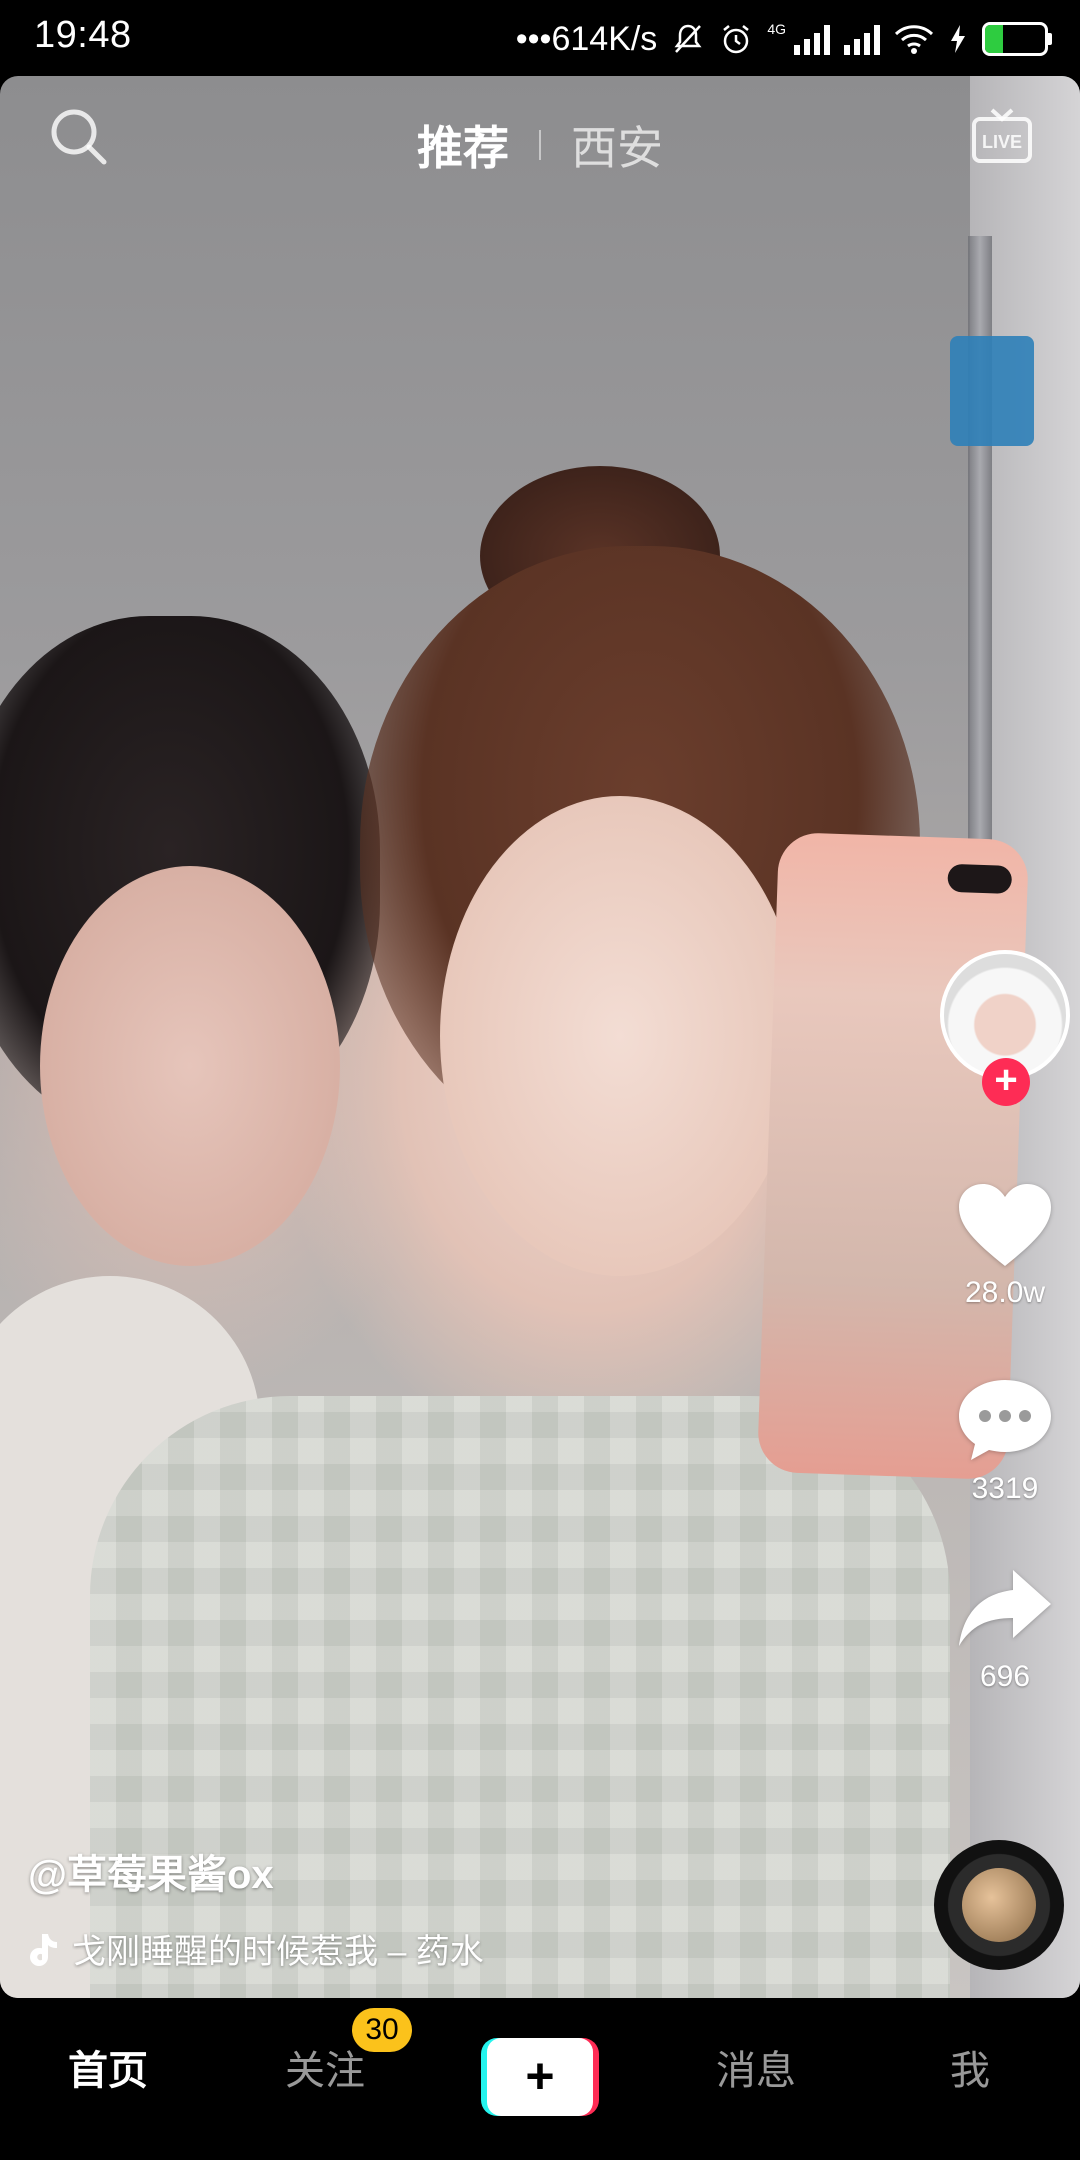 The image size is (1080, 2160). What do you see at coordinates (586, 38) in the screenshot?
I see `net-speed: •••614K/s` at bounding box center [586, 38].